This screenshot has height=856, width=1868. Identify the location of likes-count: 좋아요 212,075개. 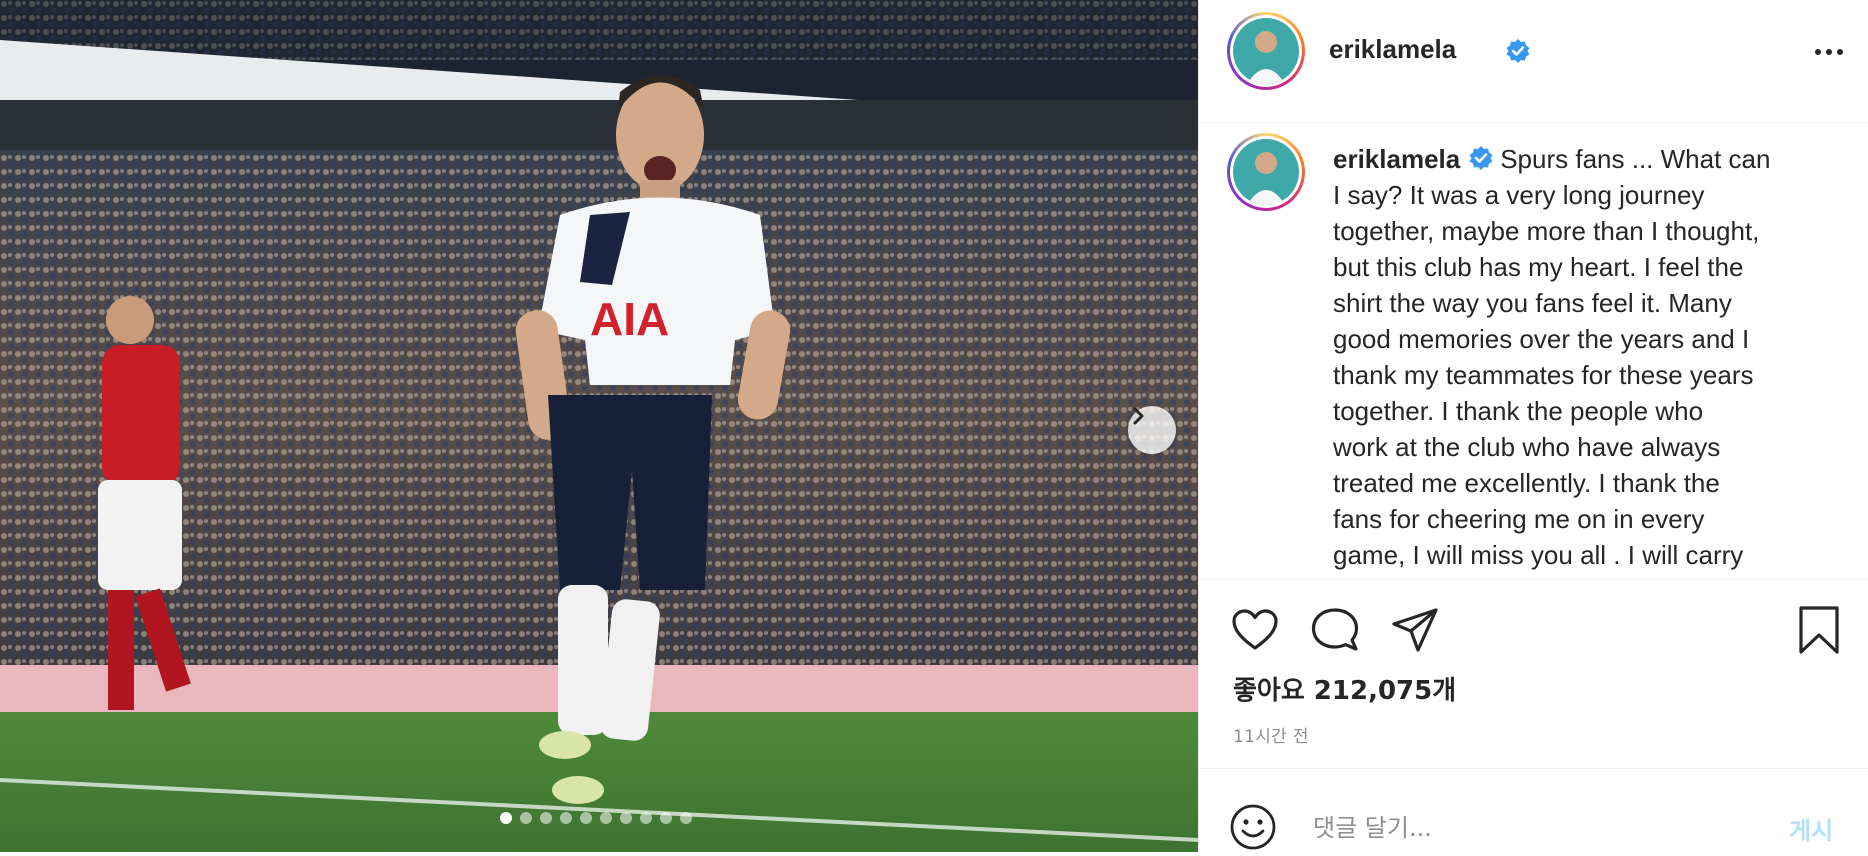
(1344, 688).